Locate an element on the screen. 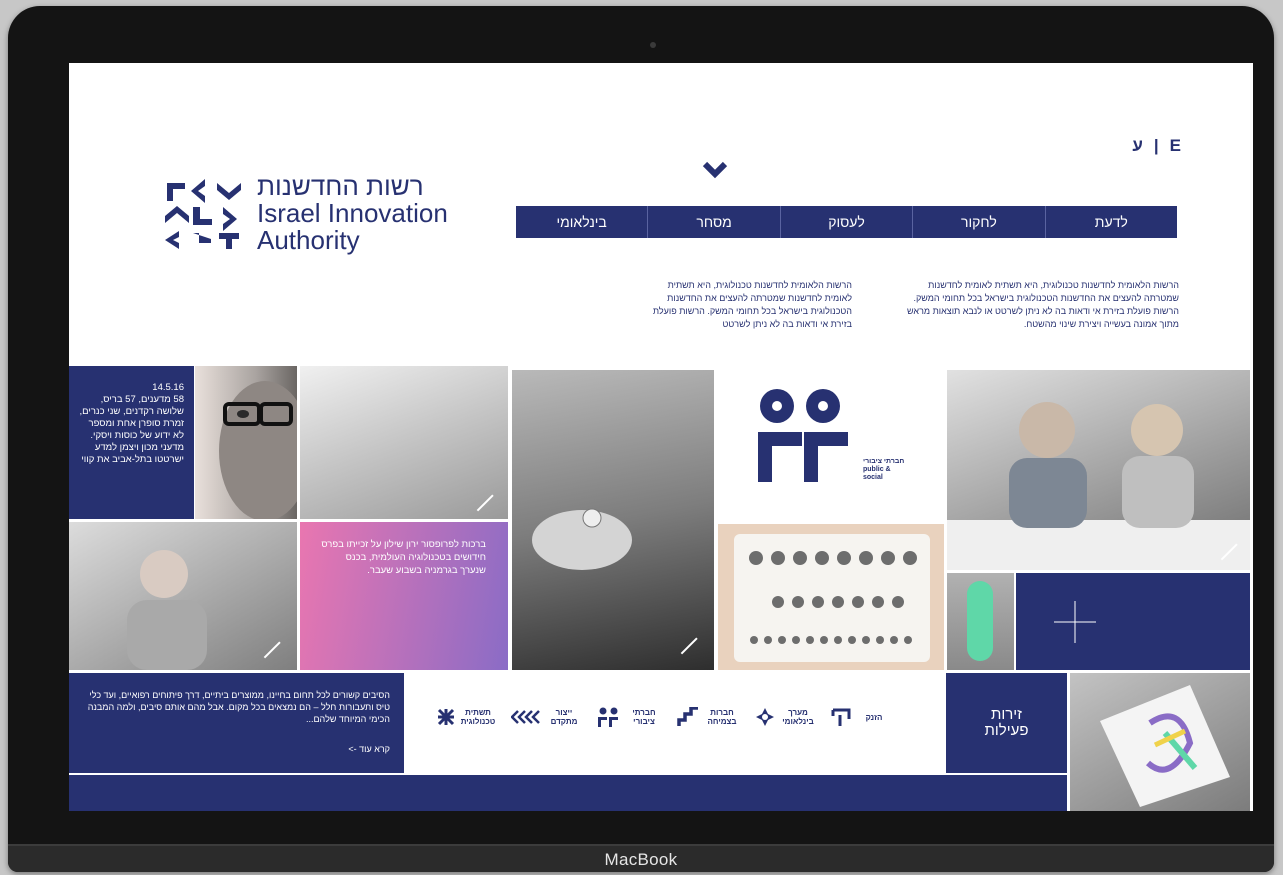 This screenshot has height=875, width=1283. activity-label: תשתית טכנולוגית is located at coordinates (478, 717).